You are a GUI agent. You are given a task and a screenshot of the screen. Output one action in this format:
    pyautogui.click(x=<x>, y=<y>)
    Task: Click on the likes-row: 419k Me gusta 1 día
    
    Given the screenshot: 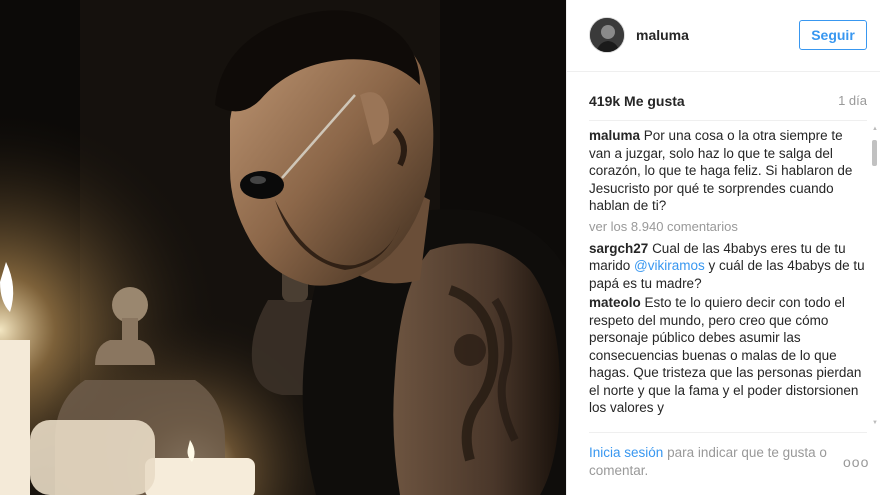 What is the action you would take?
    pyautogui.click(x=728, y=103)
    